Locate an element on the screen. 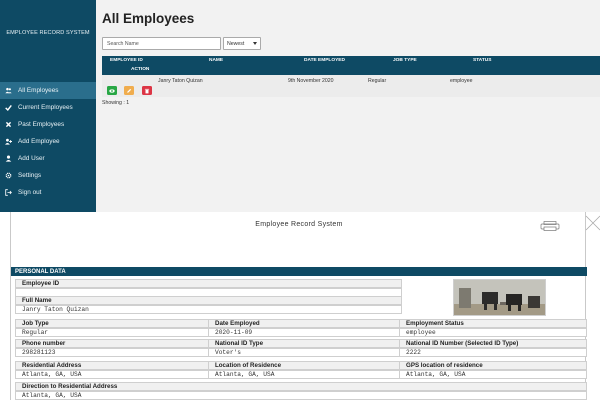  cell-job-type: Regular is located at coordinates (377, 81).